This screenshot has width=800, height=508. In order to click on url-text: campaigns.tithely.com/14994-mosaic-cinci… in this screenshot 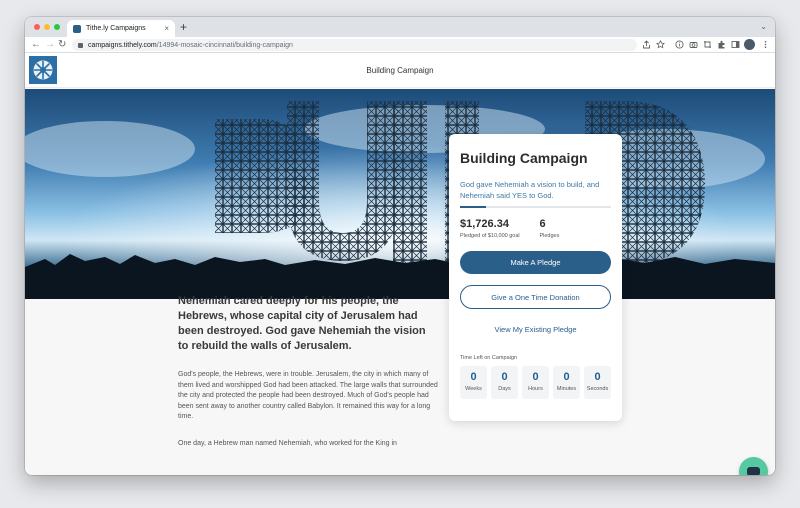, I will do `click(190, 45)`.